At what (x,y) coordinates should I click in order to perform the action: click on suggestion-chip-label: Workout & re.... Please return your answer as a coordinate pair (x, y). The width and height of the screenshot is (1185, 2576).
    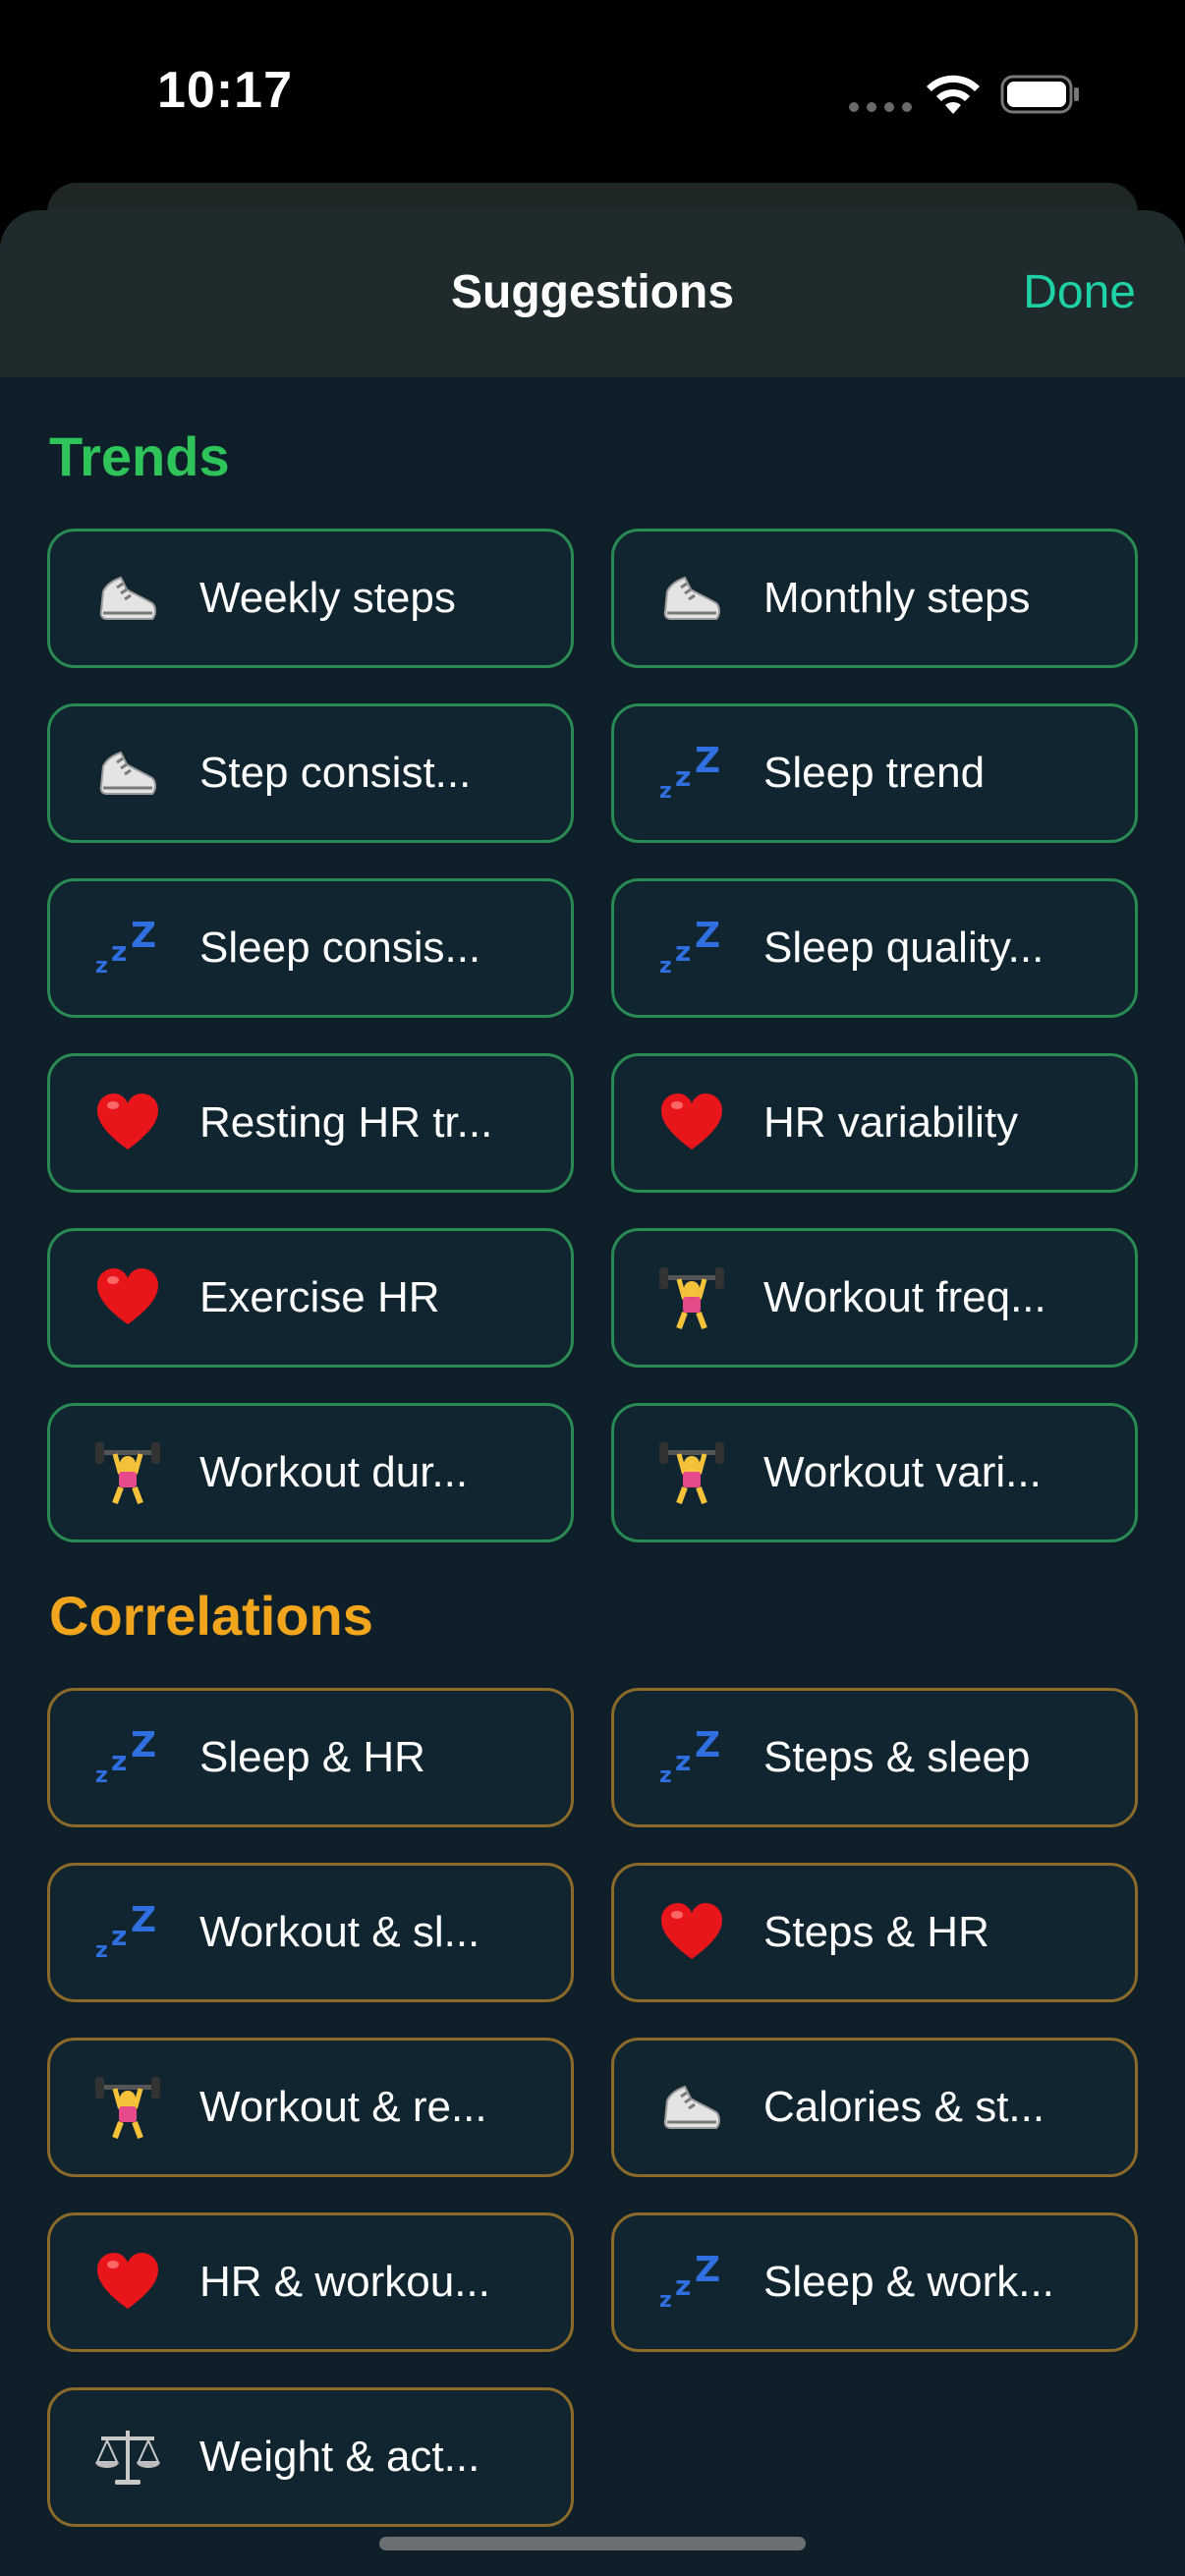
    Looking at the image, I should click on (343, 2107).